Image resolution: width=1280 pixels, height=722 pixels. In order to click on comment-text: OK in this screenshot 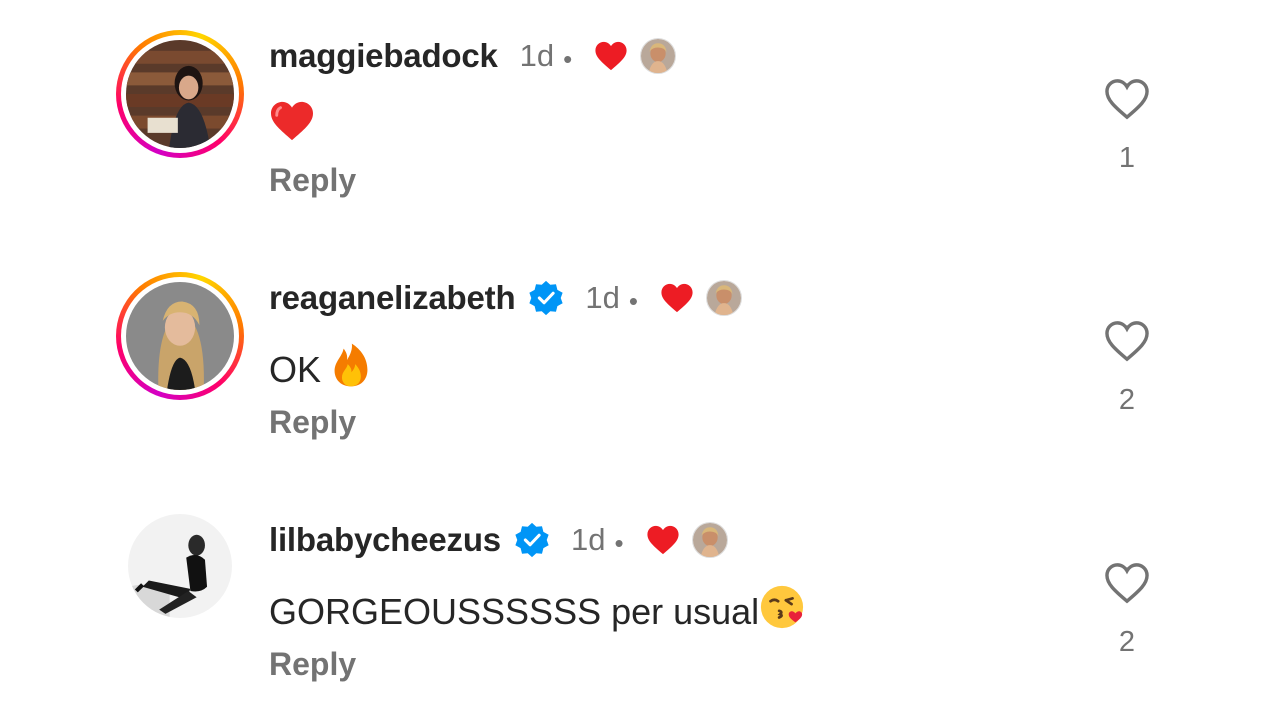, I will do `click(320, 369)`.